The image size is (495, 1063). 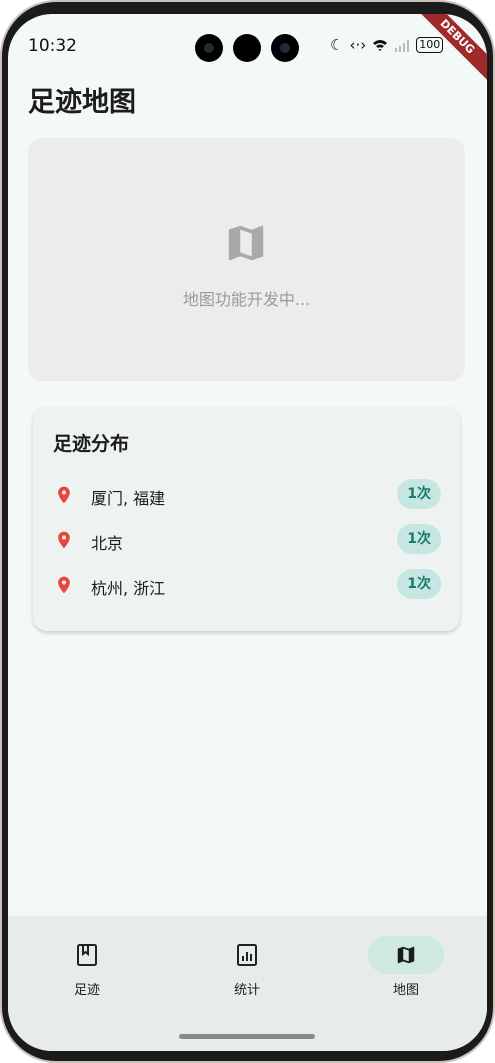 I want to click on bottom-nav: 足迹 统计 地图, so click(x=247, y=983).